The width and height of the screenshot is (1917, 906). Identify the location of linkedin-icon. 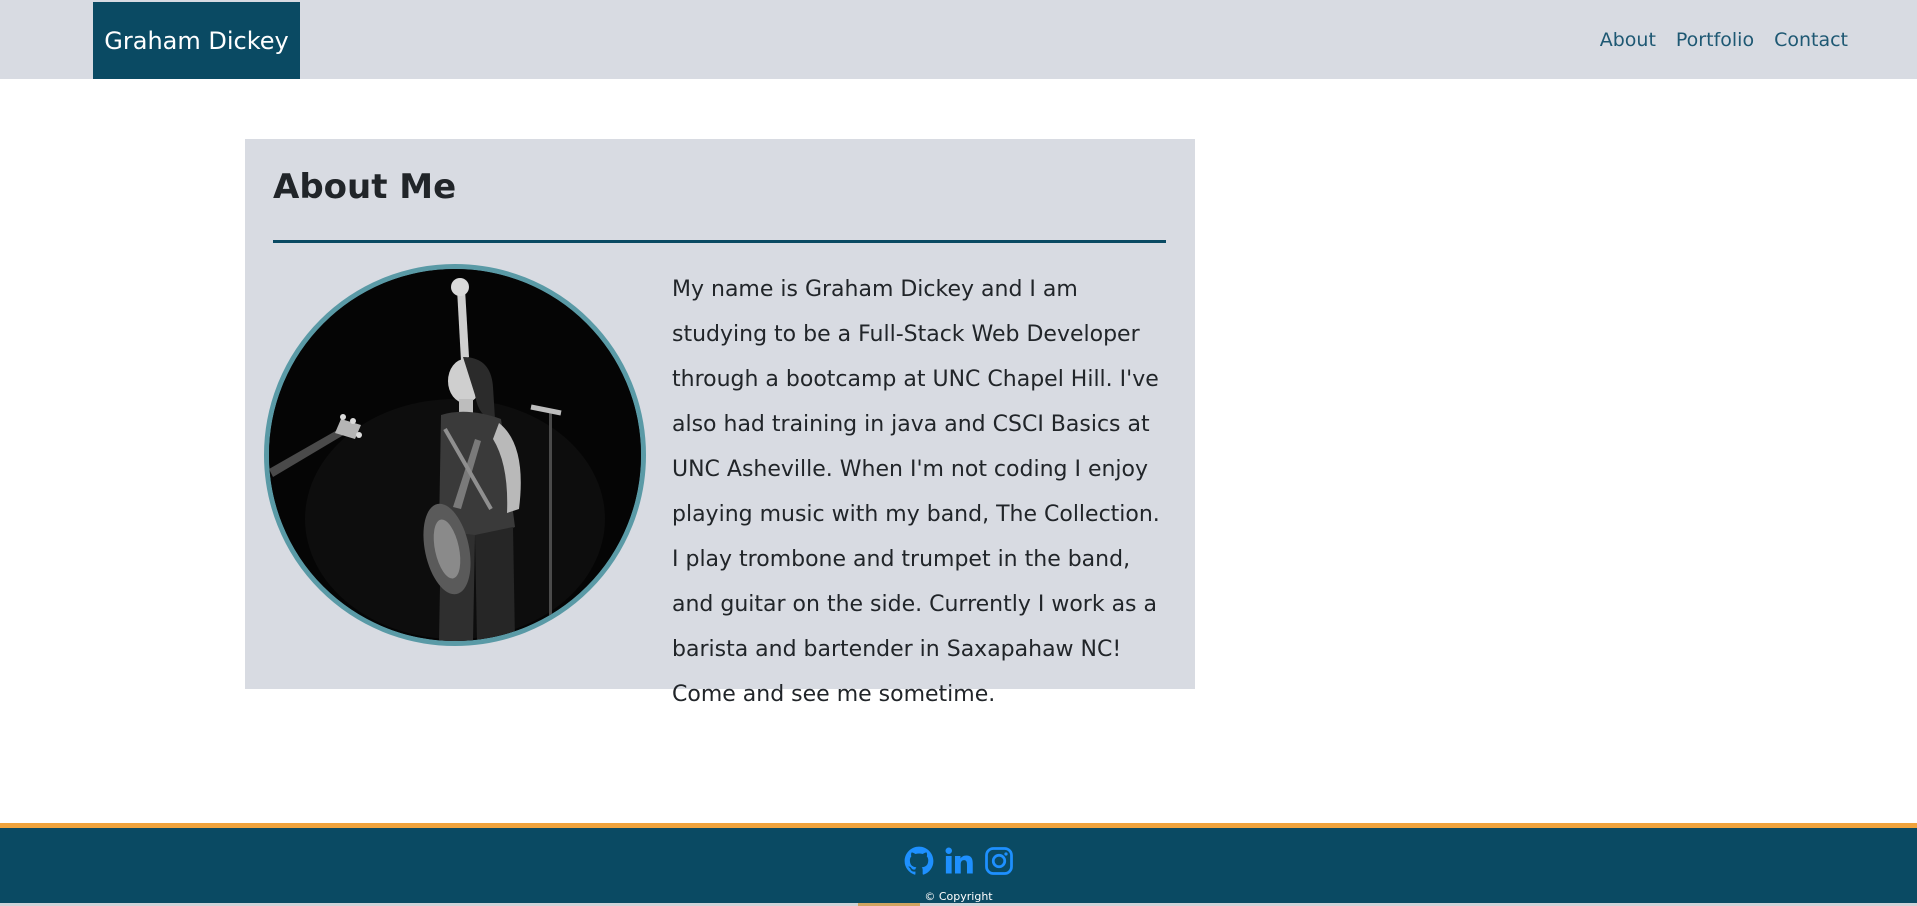
(959, 861).